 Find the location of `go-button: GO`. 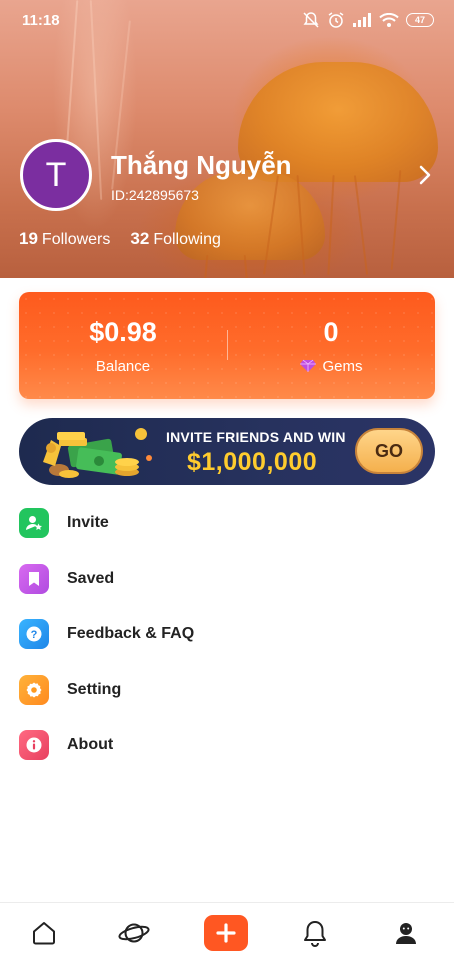

go-button: GO is located at coordinates (389, 451).